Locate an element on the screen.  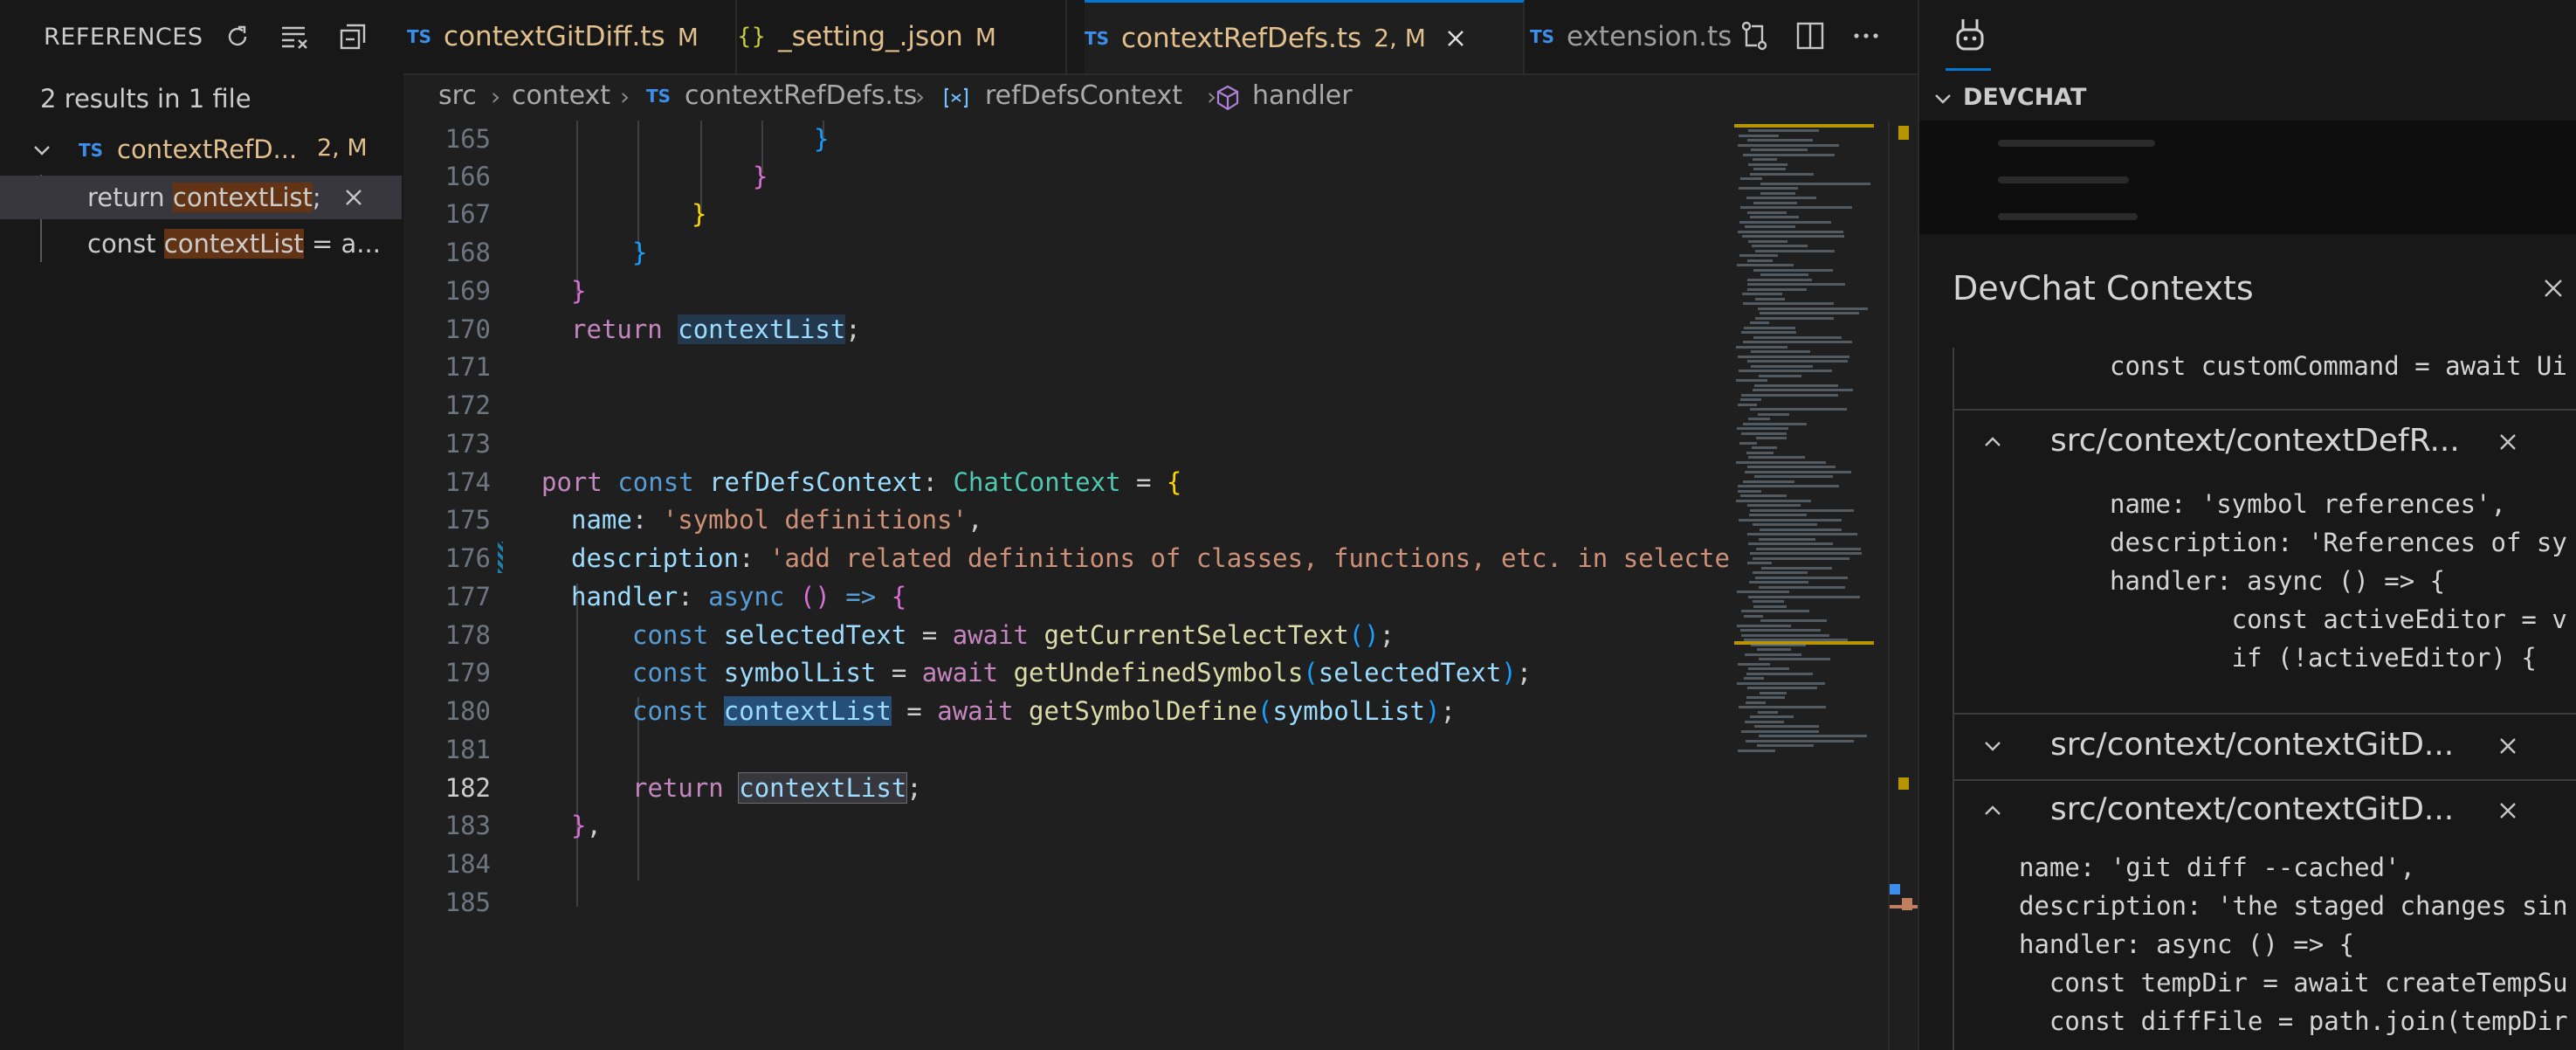
collapse-all-icon is located at coordinates (352, 37).